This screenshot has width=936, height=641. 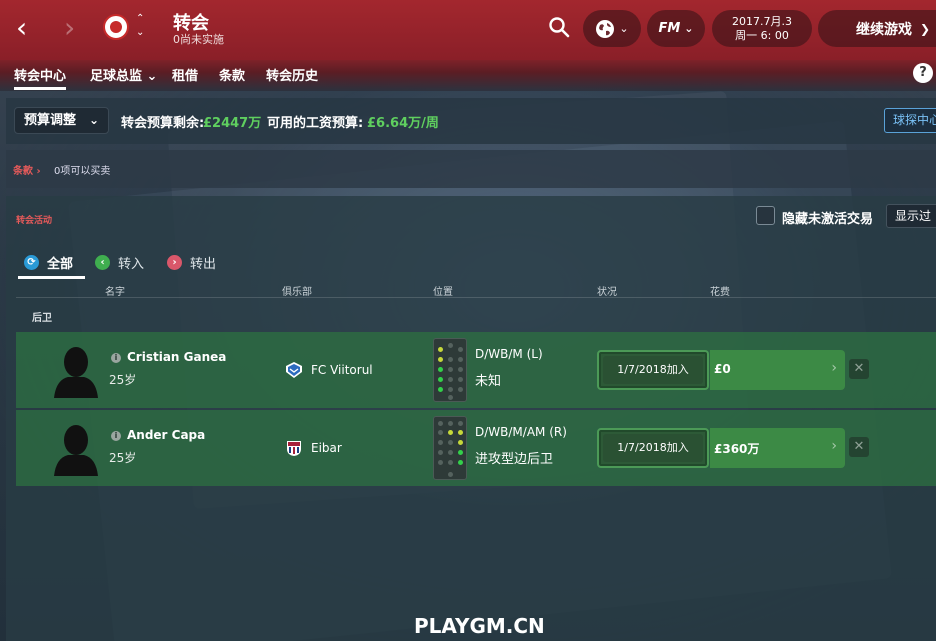 I want to click on player-name: Cristian Ganea, so click(x=176, y=357).